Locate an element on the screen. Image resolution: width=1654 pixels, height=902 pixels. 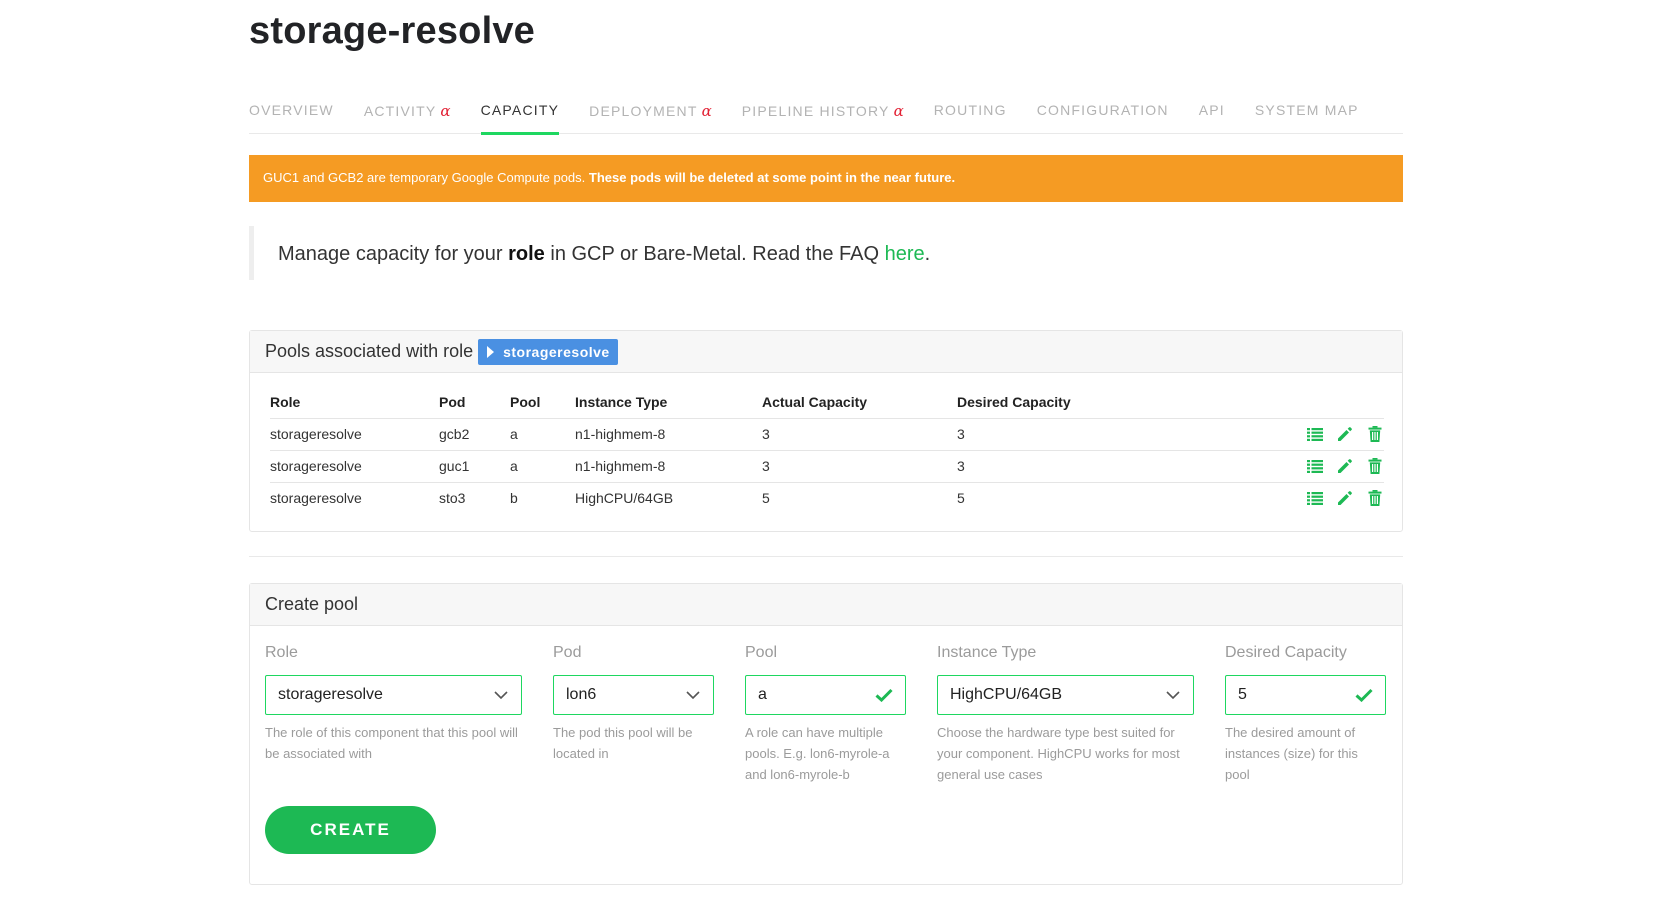
tab-label: CONFIGURATION is located at coordinates (1102, 110).